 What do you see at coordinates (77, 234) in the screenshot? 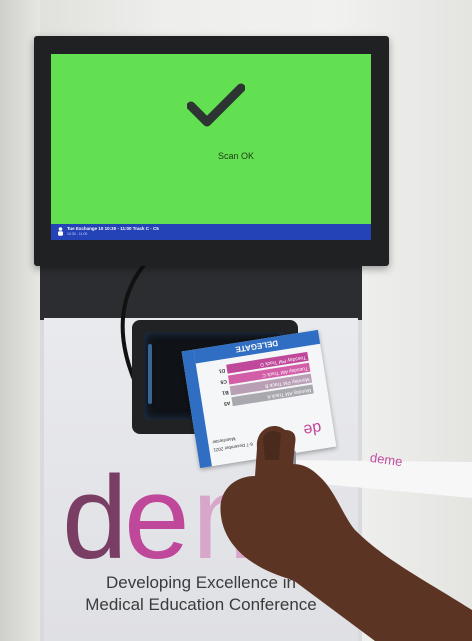
I see `session-time: 10:30 - 11:00` at bounding box center [77, 234].